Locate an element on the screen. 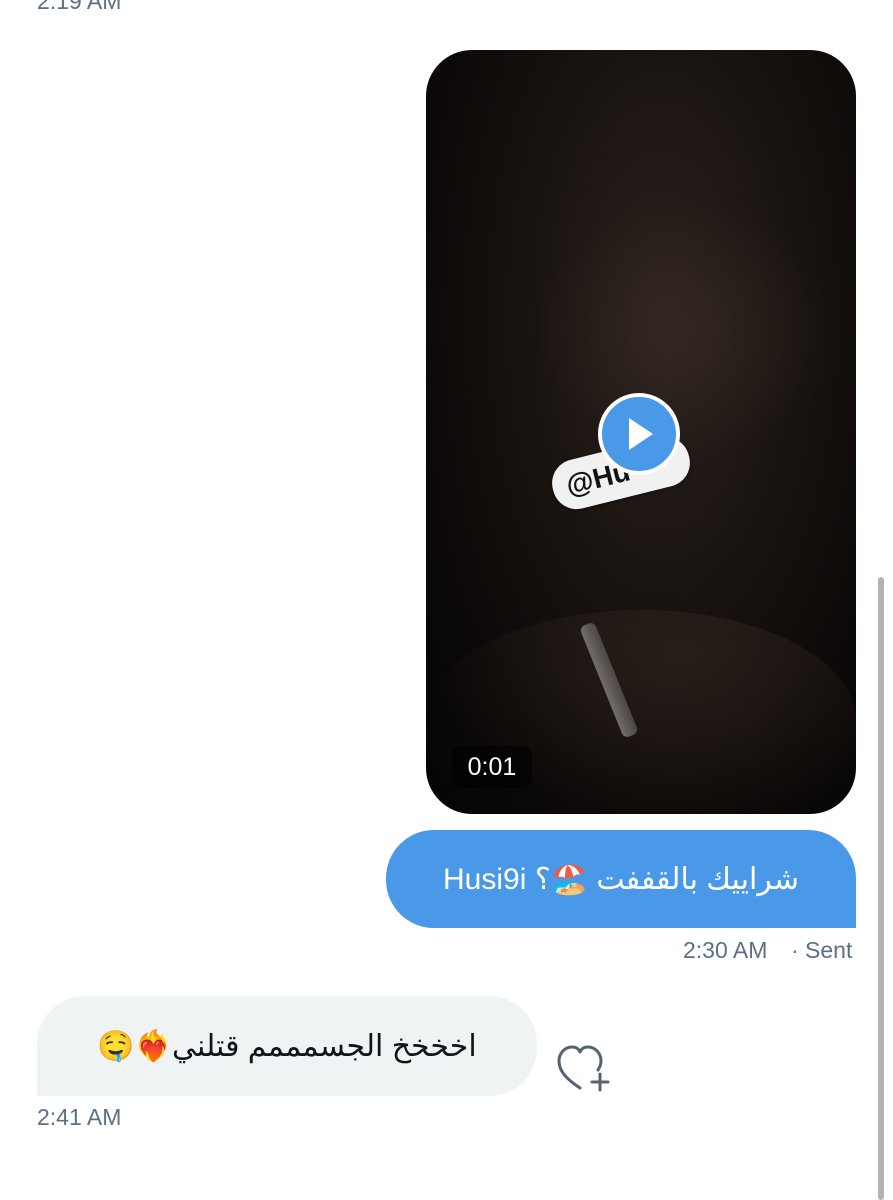  add-reaction-button is located at coordinates (584, 1069).